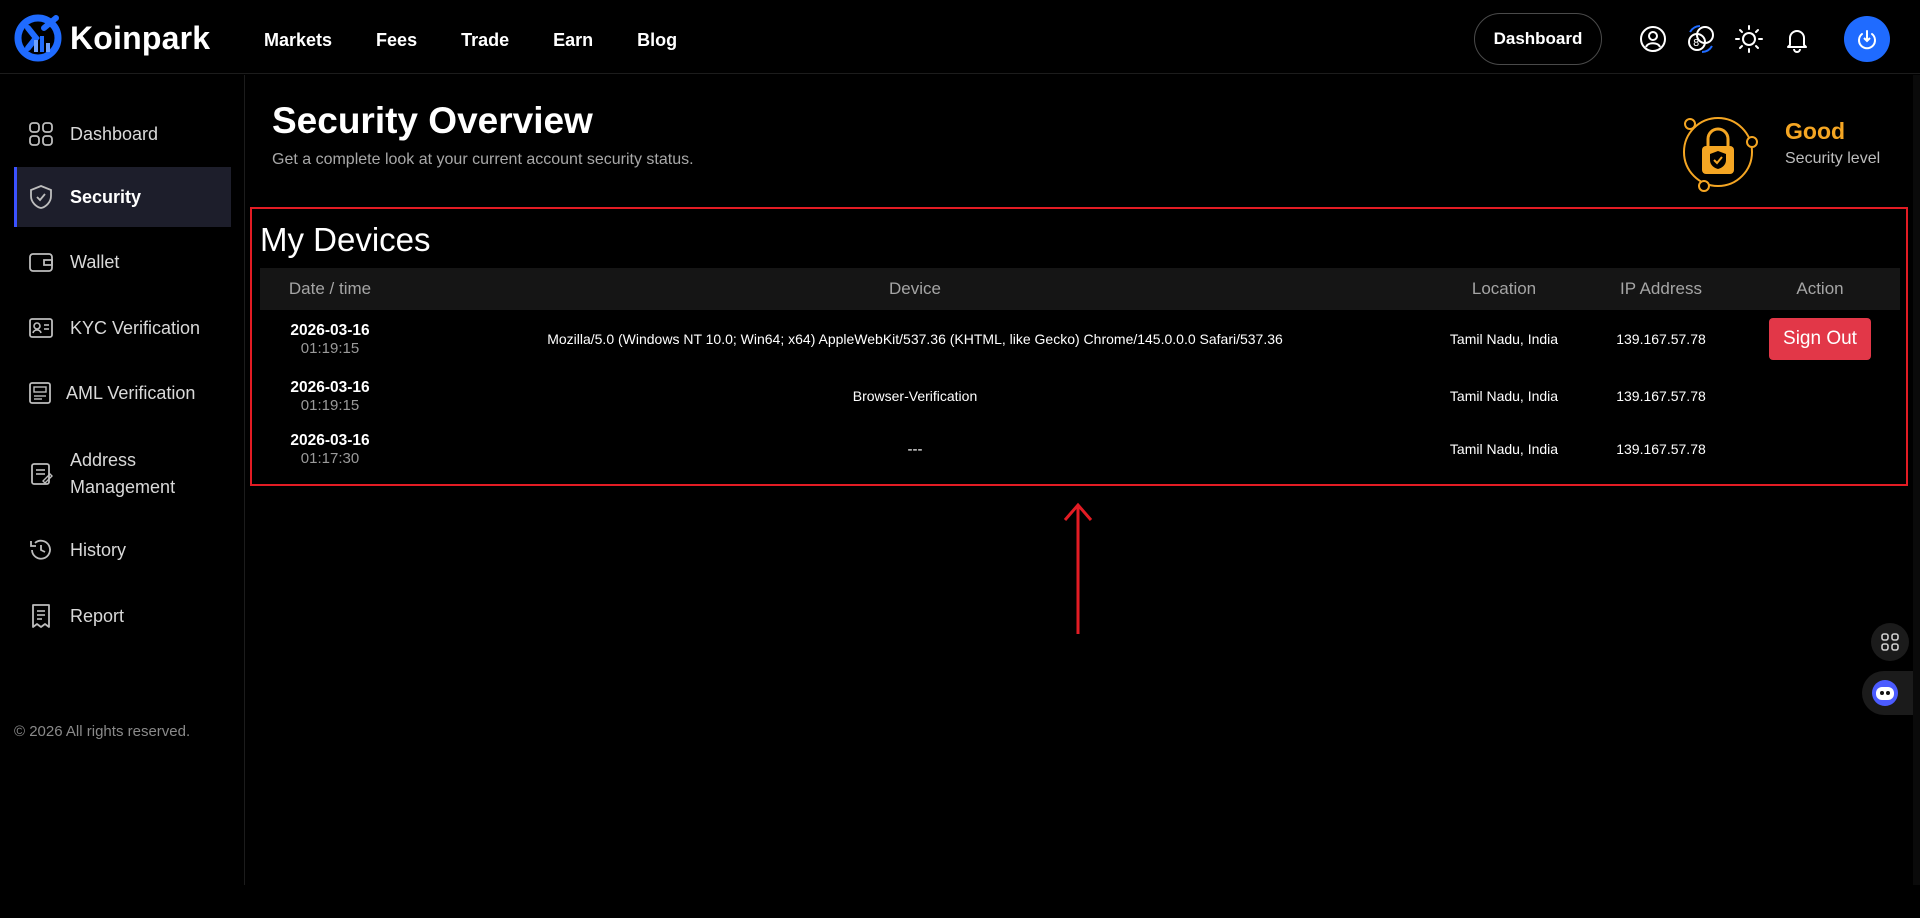 The width and height of the screenshot is (1920, 918). I want to click on dashboard-button: Dashboard, so click(1538, 39).